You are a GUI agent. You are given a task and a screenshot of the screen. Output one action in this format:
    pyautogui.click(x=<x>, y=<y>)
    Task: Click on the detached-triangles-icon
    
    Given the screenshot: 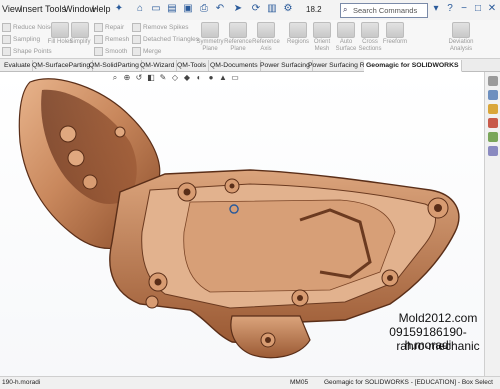 What is the action you would take?
    pyautogui.click(x=136, y=39)
    